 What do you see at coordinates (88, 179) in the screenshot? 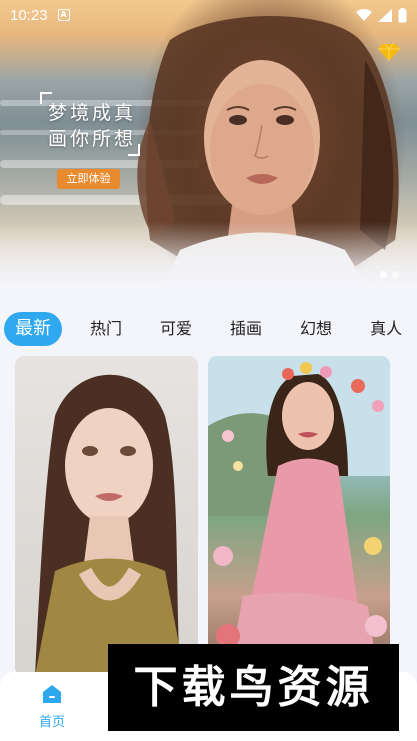
I see `try-now-button: 立即体验` at bounding box center [88, 179].